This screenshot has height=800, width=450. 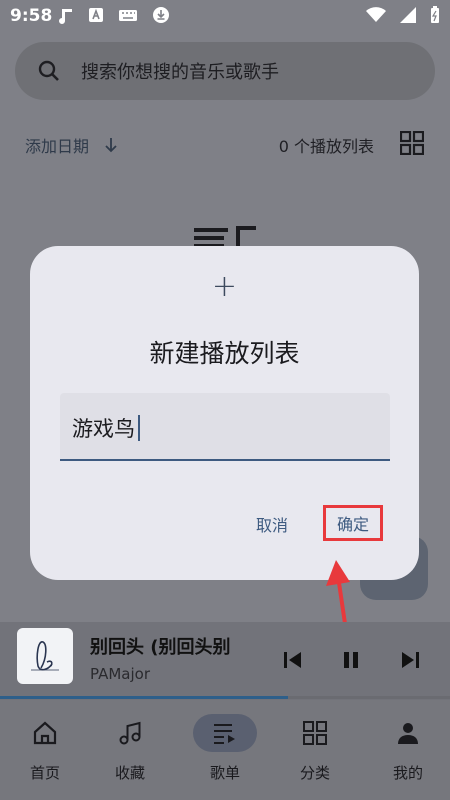 I want to click on playlist-count: 0 个播放列表, so click(x=326, y=146).